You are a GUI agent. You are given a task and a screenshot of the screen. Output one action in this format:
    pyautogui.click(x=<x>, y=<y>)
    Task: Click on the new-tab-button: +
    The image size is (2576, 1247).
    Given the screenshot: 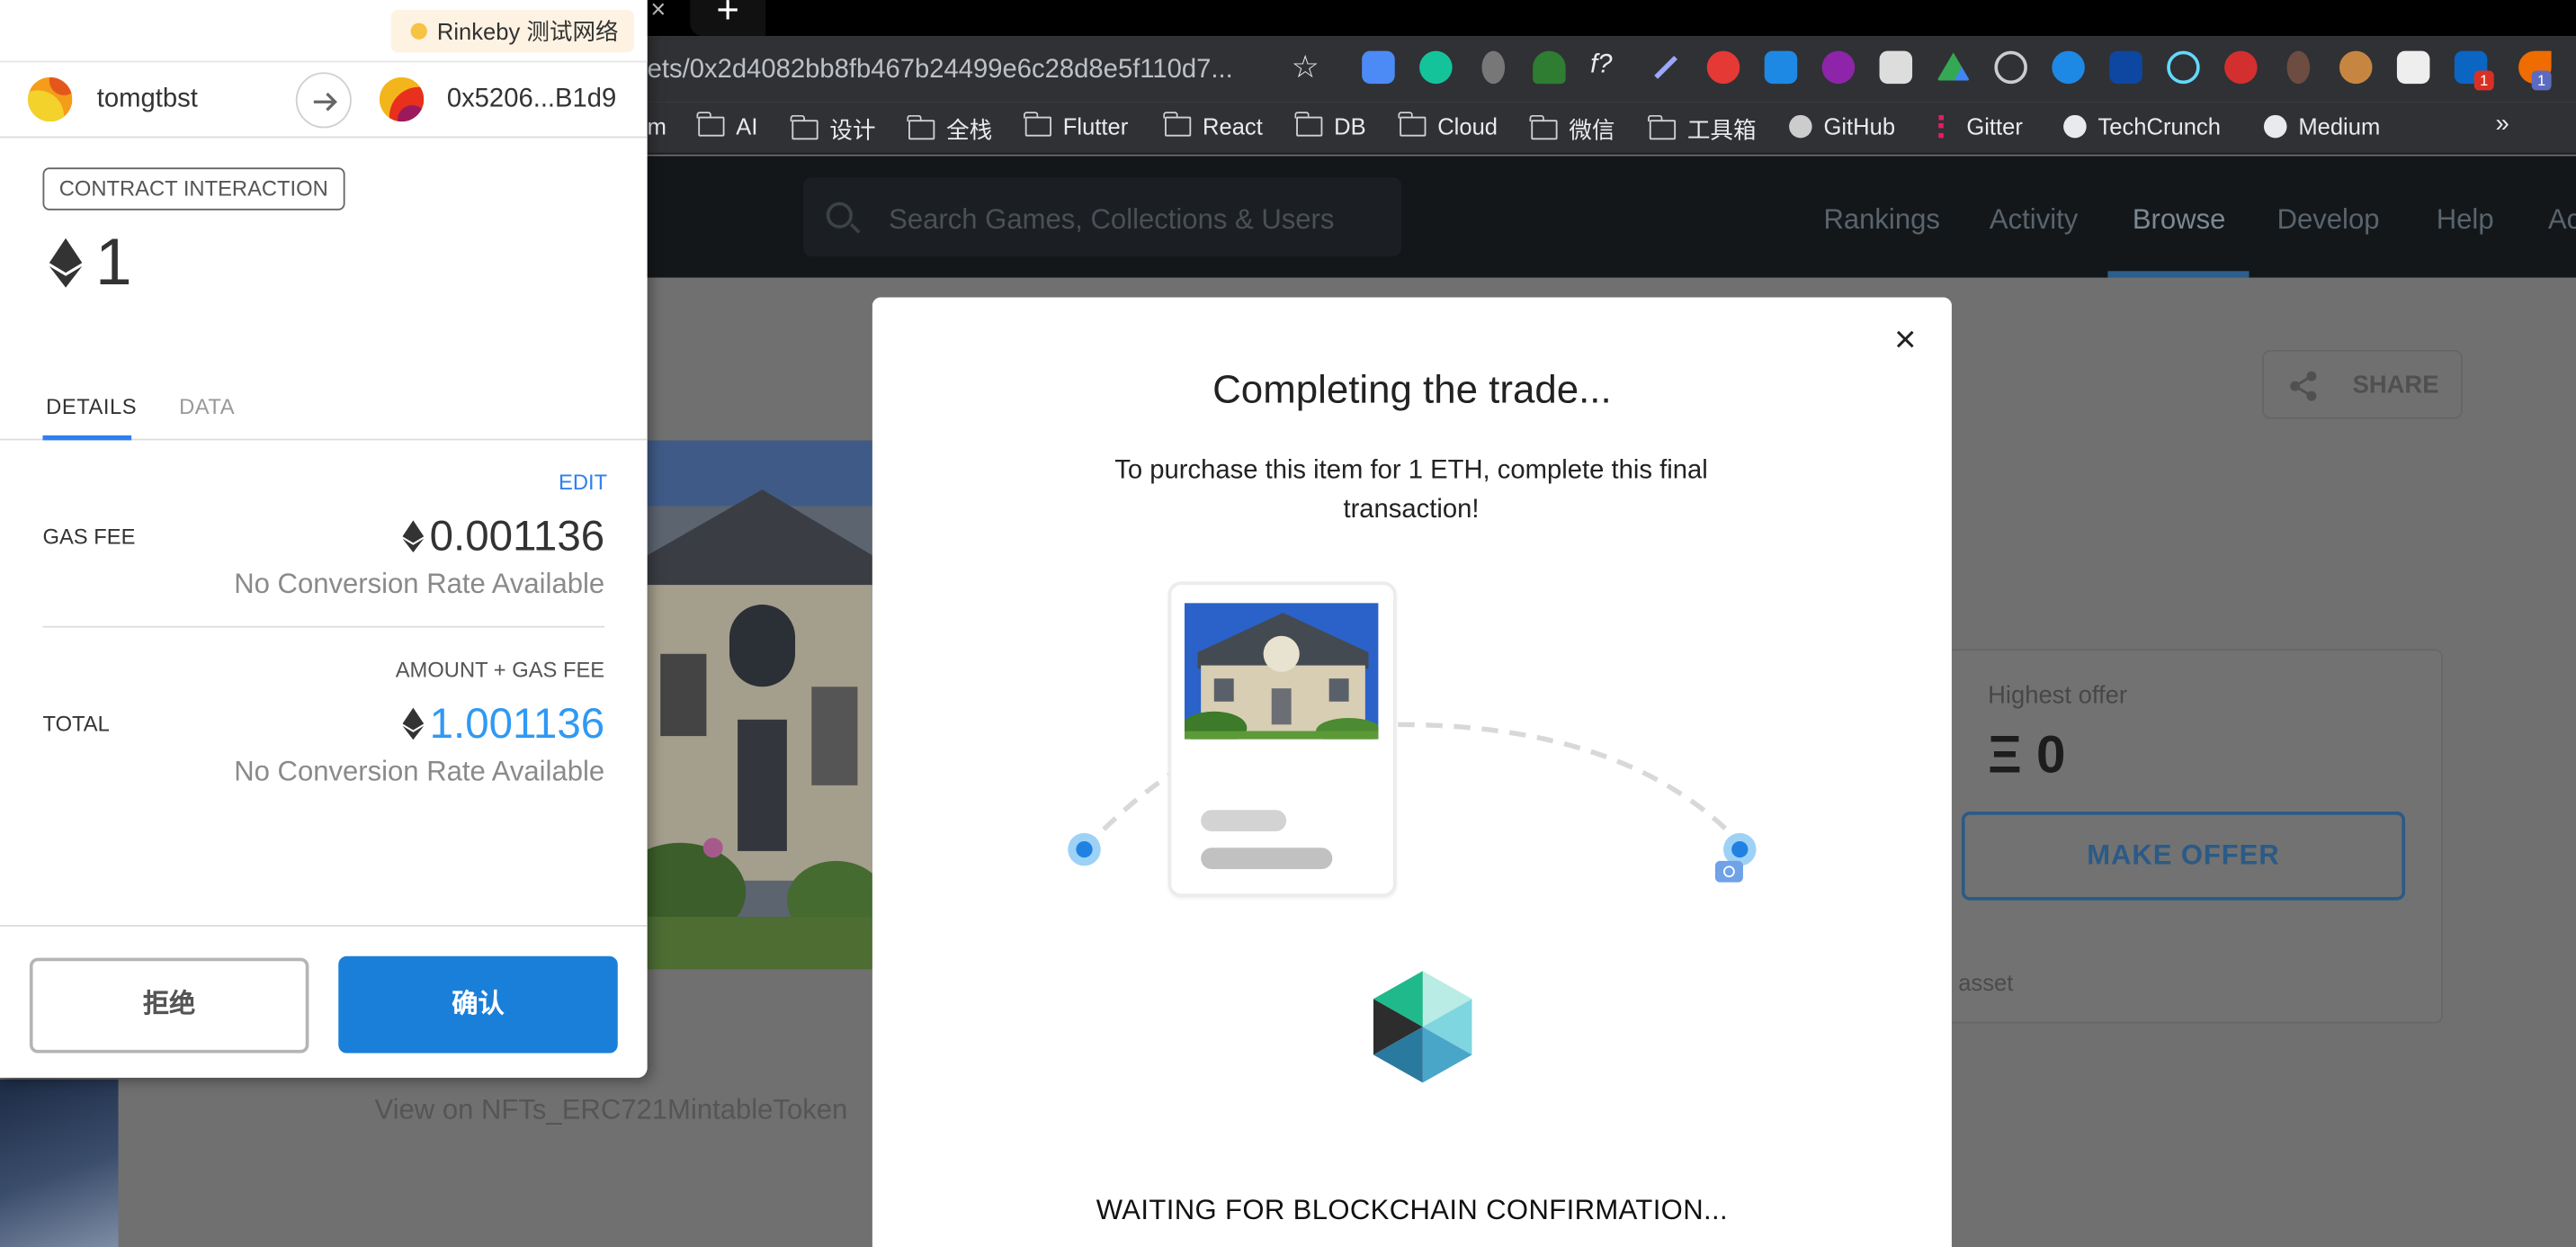 What is the action you would take?
    pyautogui.click(x=728, y=18)
    